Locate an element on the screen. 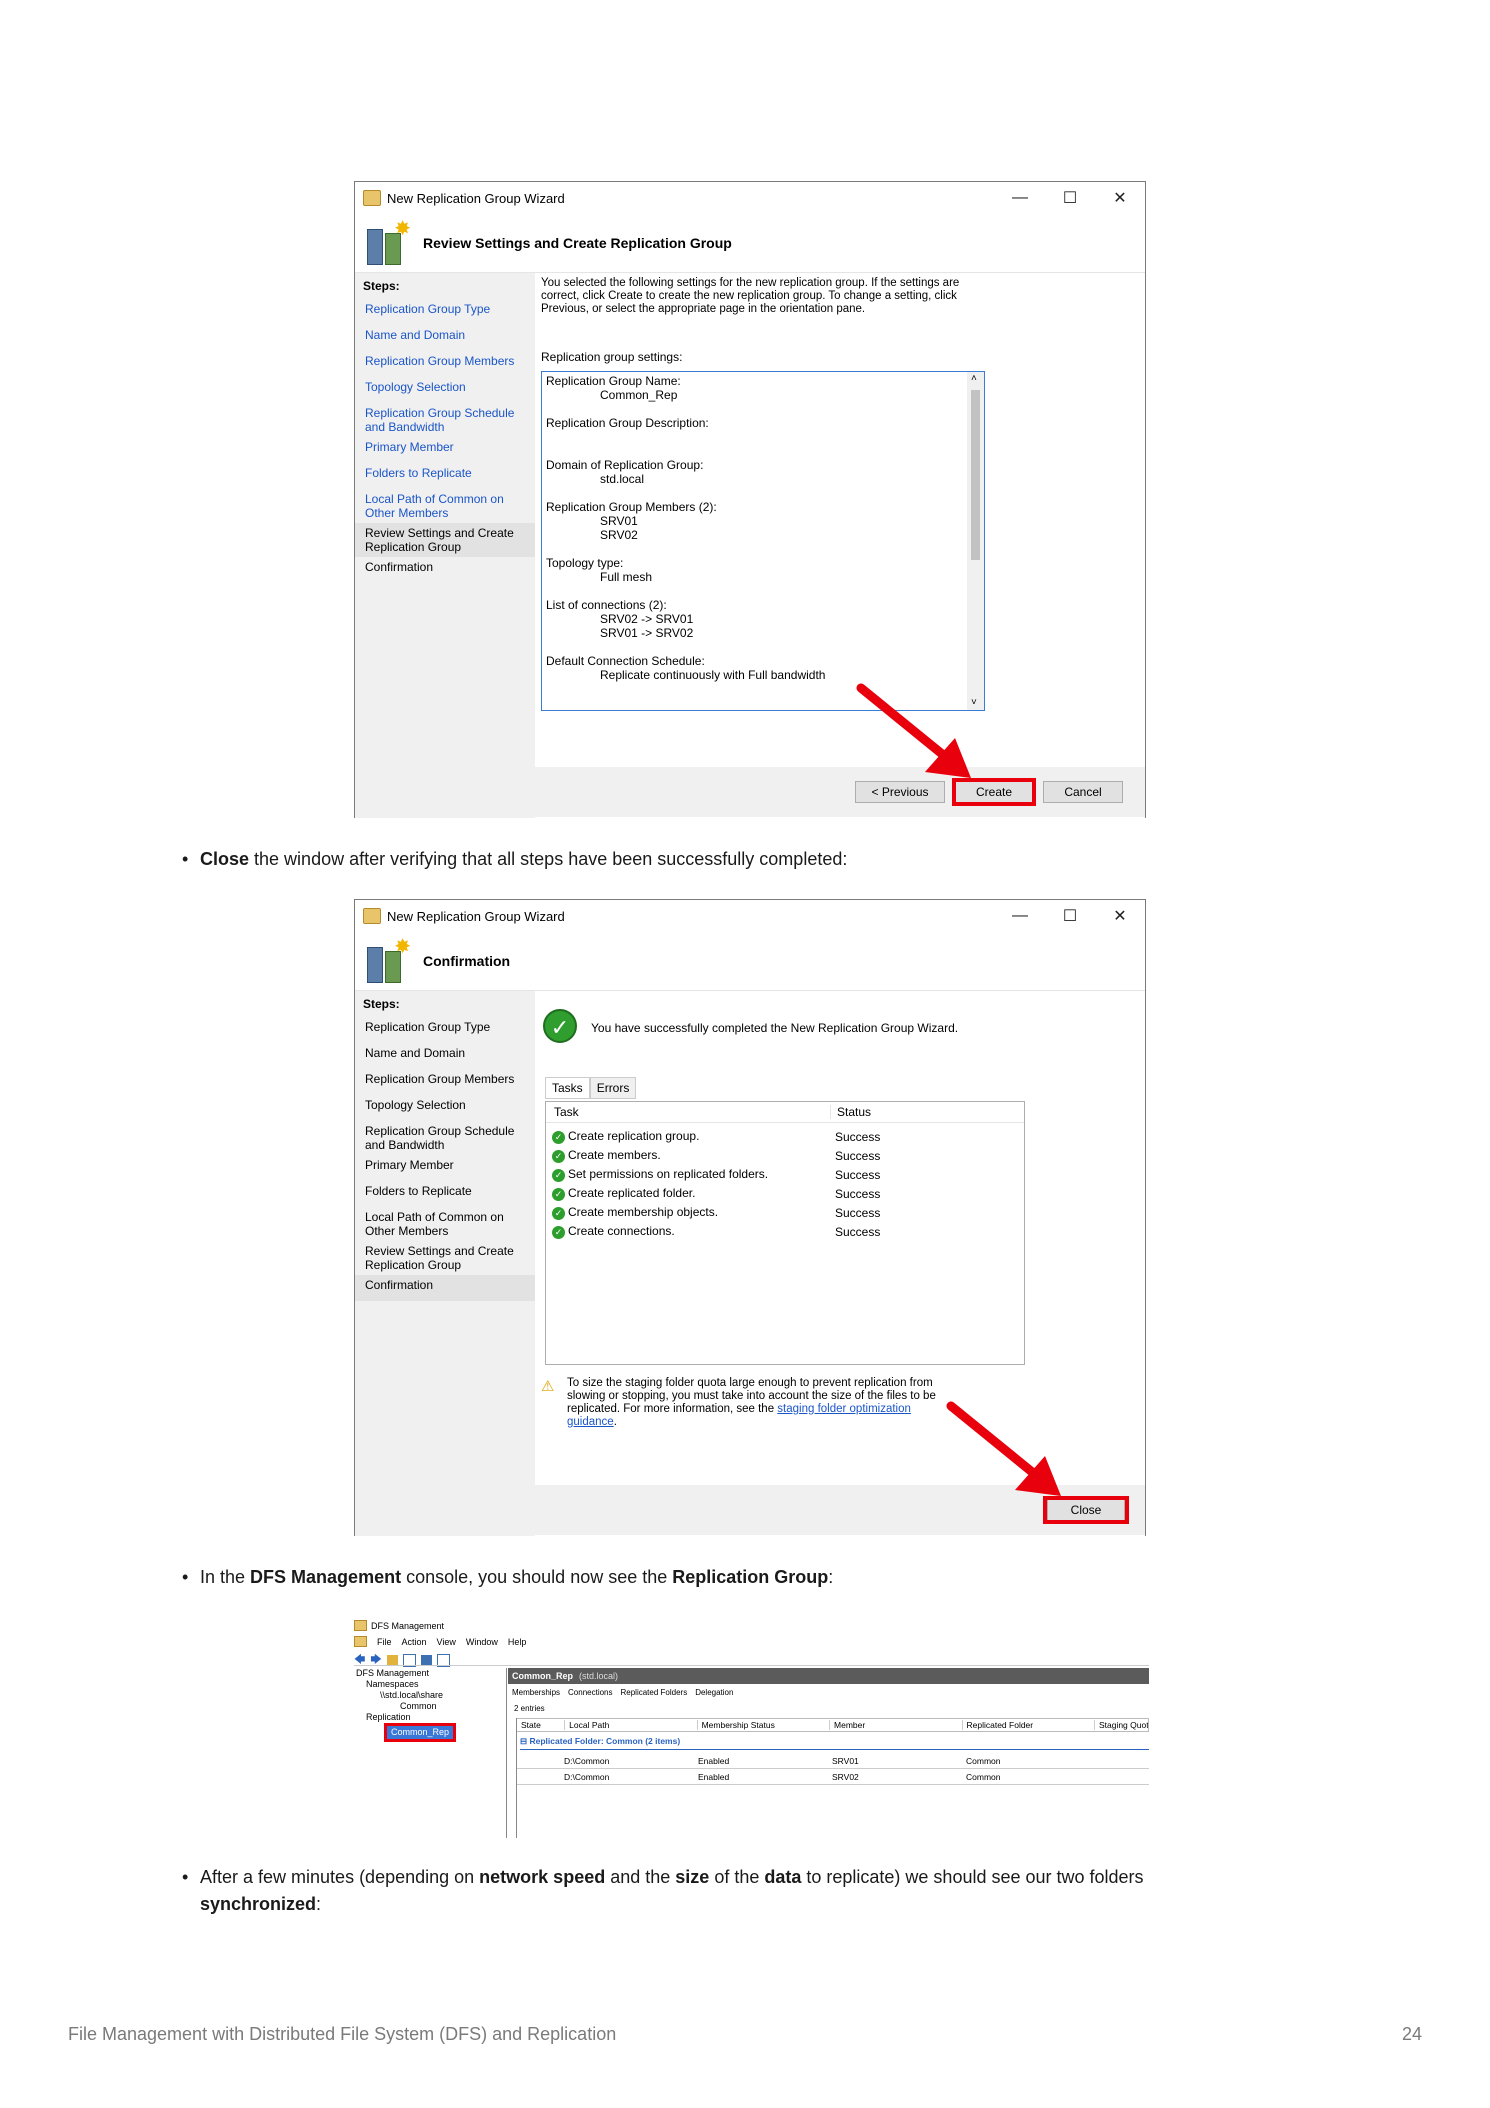  cell-local-path: D:\Common is located at coordinates (587, 1761).